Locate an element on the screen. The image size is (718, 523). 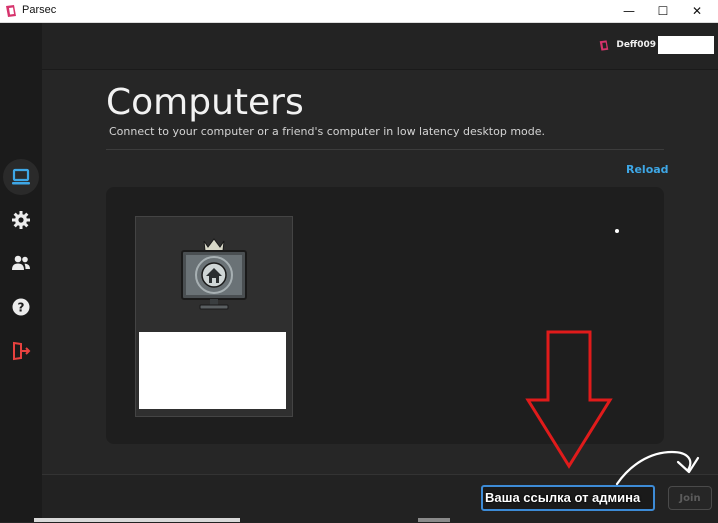
computer-name-label is located at coordinates (212, 370).